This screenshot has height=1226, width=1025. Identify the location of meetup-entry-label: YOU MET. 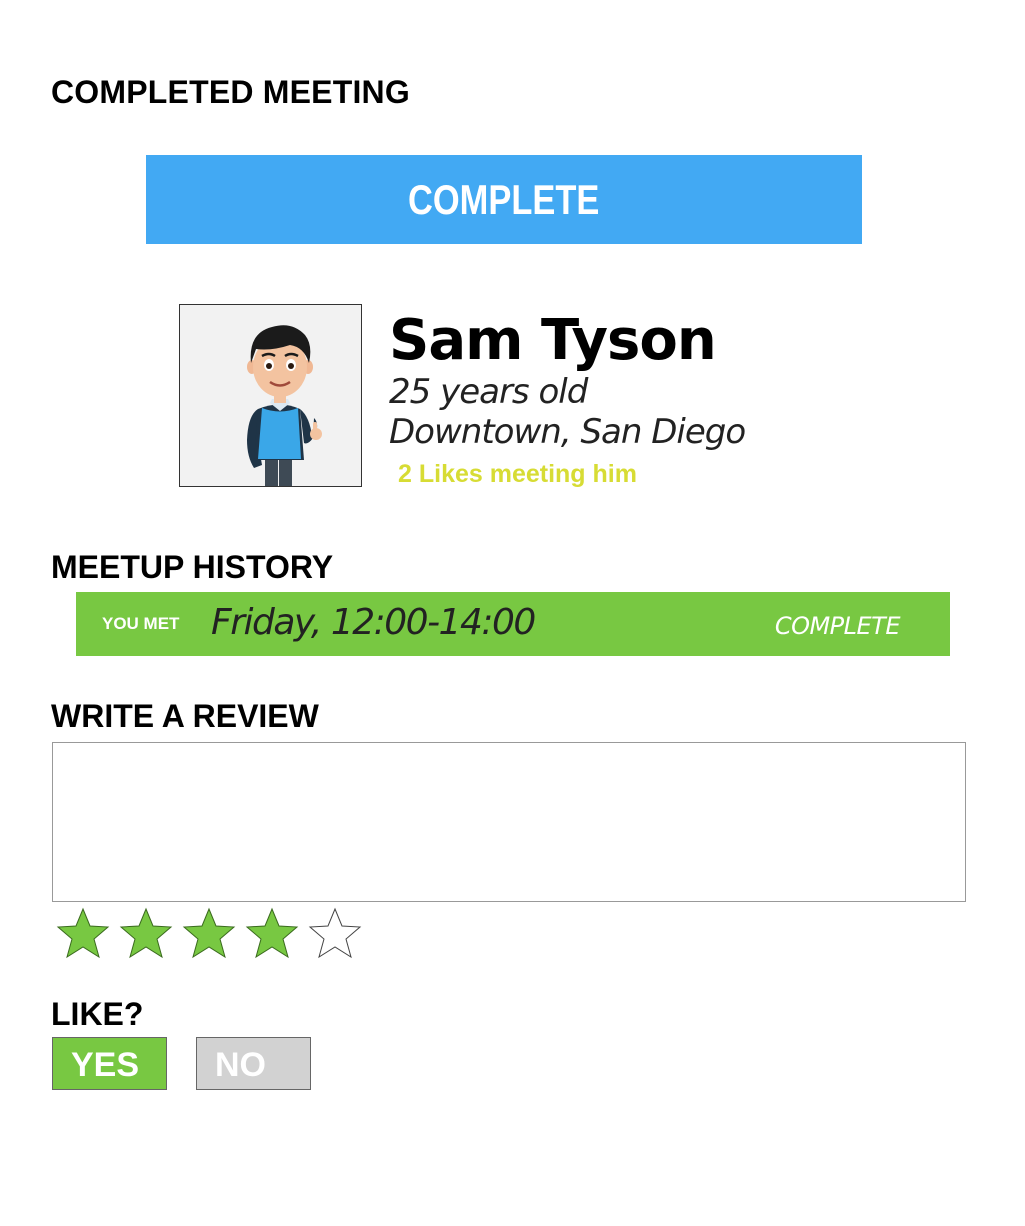
(141, 623).